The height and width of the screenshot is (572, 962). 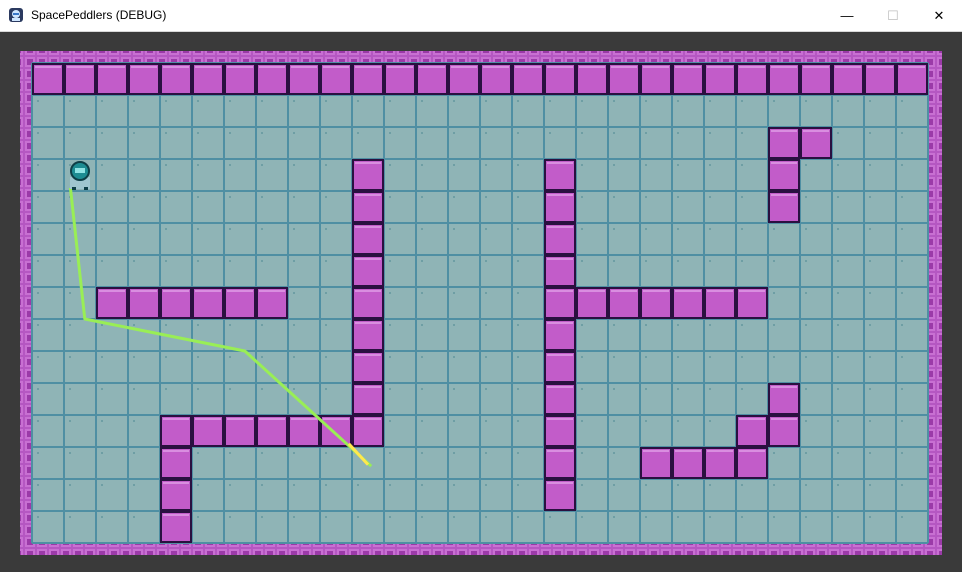 What do you see at coordinates (80, 175) in the screenshot?
I see `astronaut-sprite` at bounding box center [80, 175].